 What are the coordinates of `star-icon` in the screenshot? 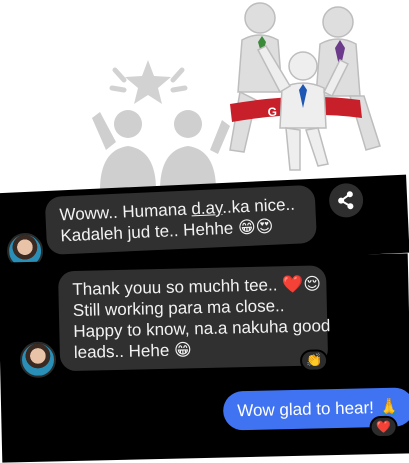 It's located at (148, 82).